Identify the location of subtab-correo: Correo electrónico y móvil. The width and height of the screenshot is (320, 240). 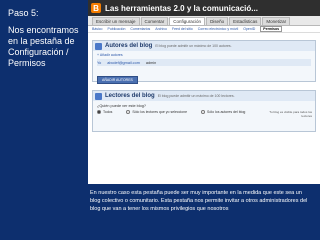
(218, 29).